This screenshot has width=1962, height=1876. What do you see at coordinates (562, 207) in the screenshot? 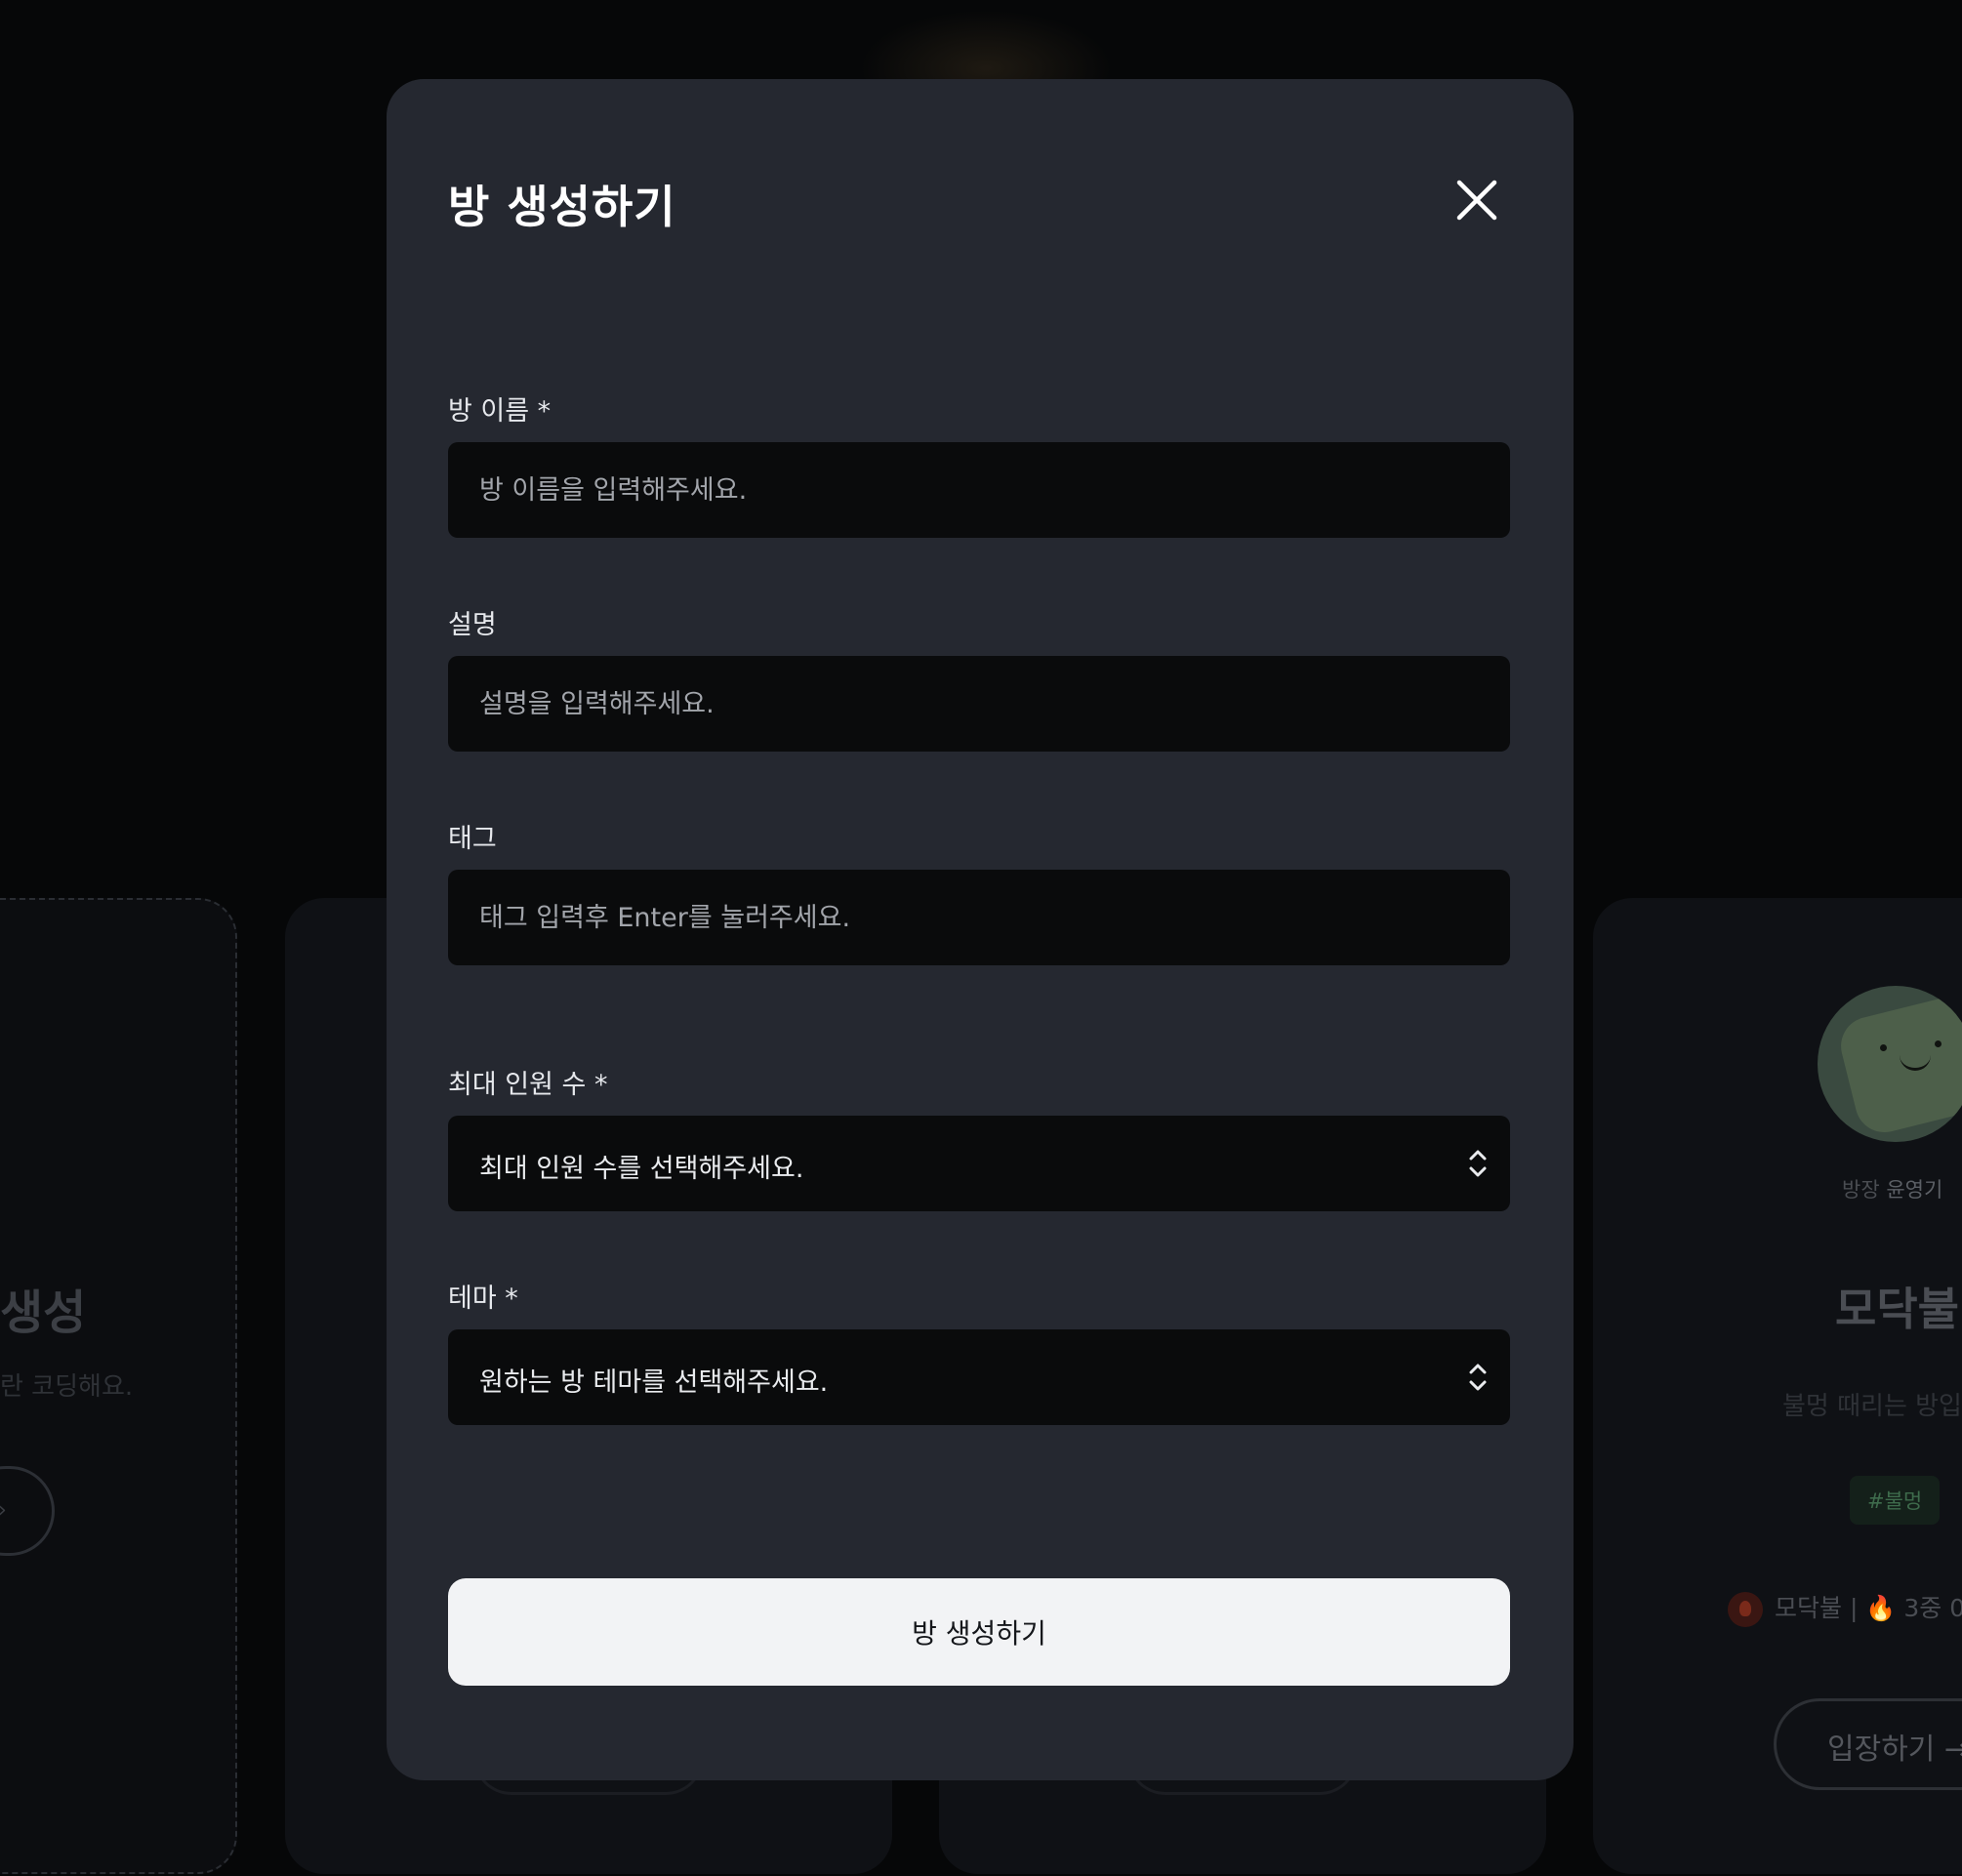
I see `modal-title: 방 생성하기` at bounding box center [562, 207].